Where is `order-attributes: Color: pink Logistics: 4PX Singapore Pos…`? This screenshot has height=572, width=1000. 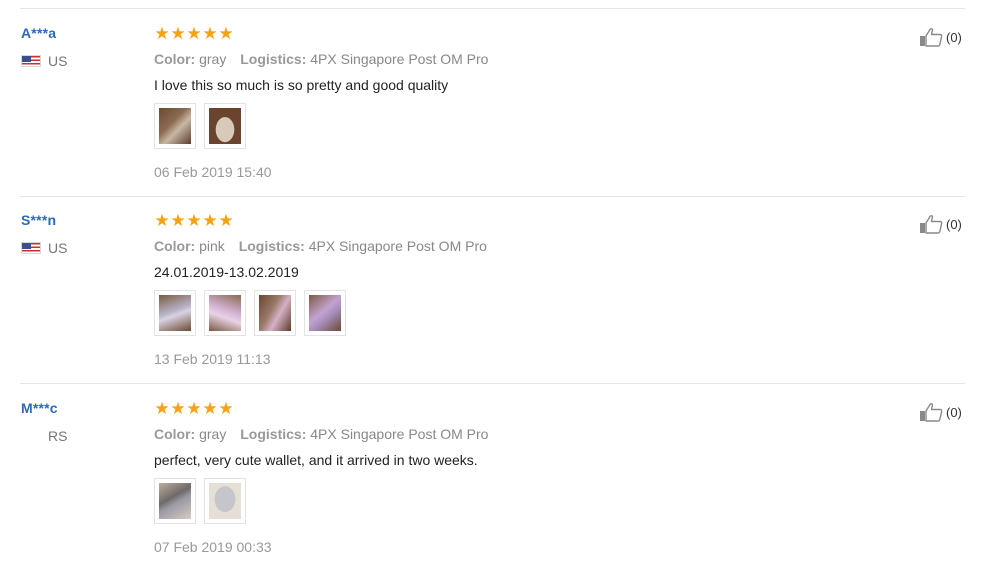
order-attributes: Color: pink Logistics: 4PX Singapore Pos… is located at coordinates (325, 246).